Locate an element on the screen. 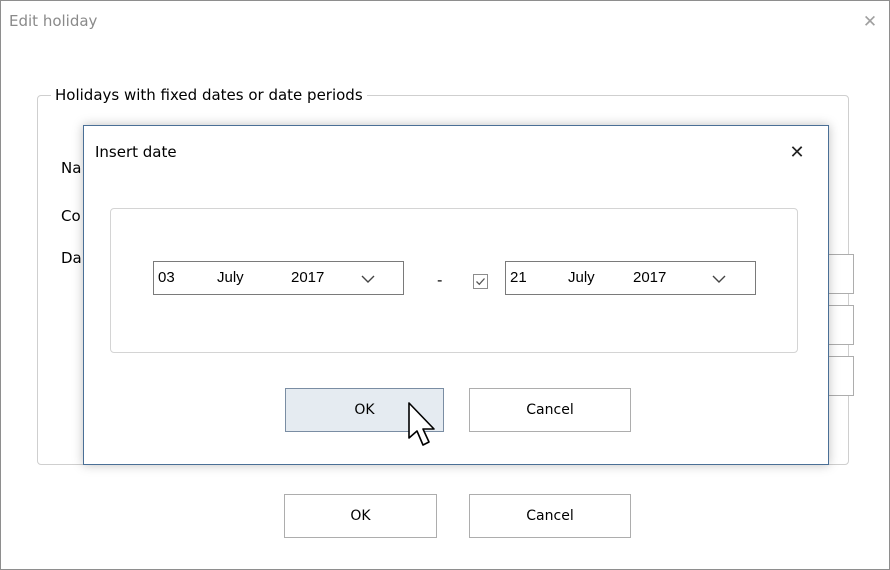  start-month: July is located at coordinates (230, 277).